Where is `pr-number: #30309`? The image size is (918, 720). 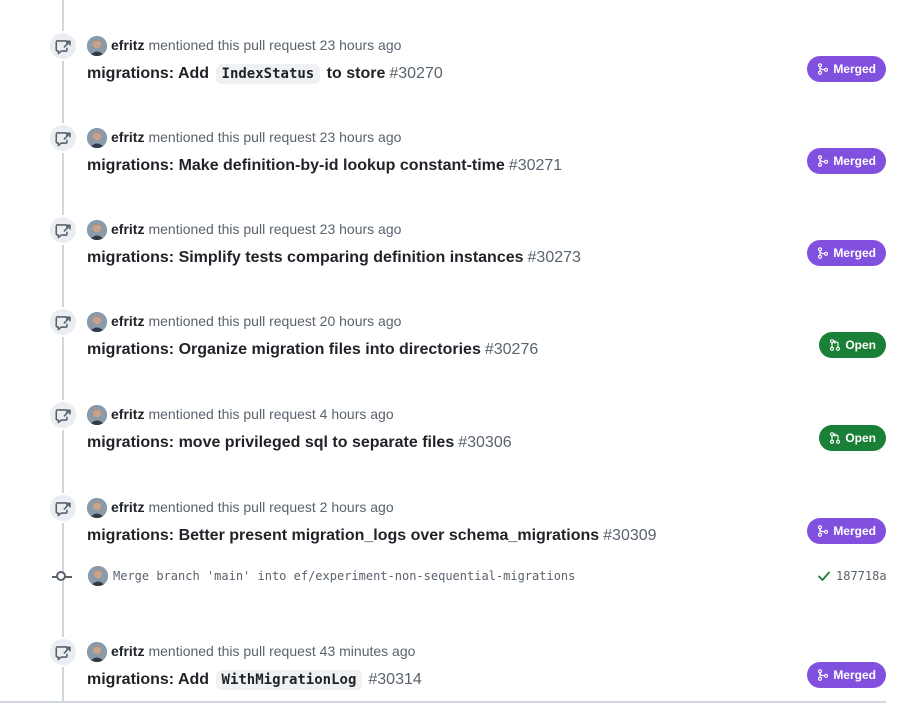 pr-number: #30309 is located at coordinates (630, 535).